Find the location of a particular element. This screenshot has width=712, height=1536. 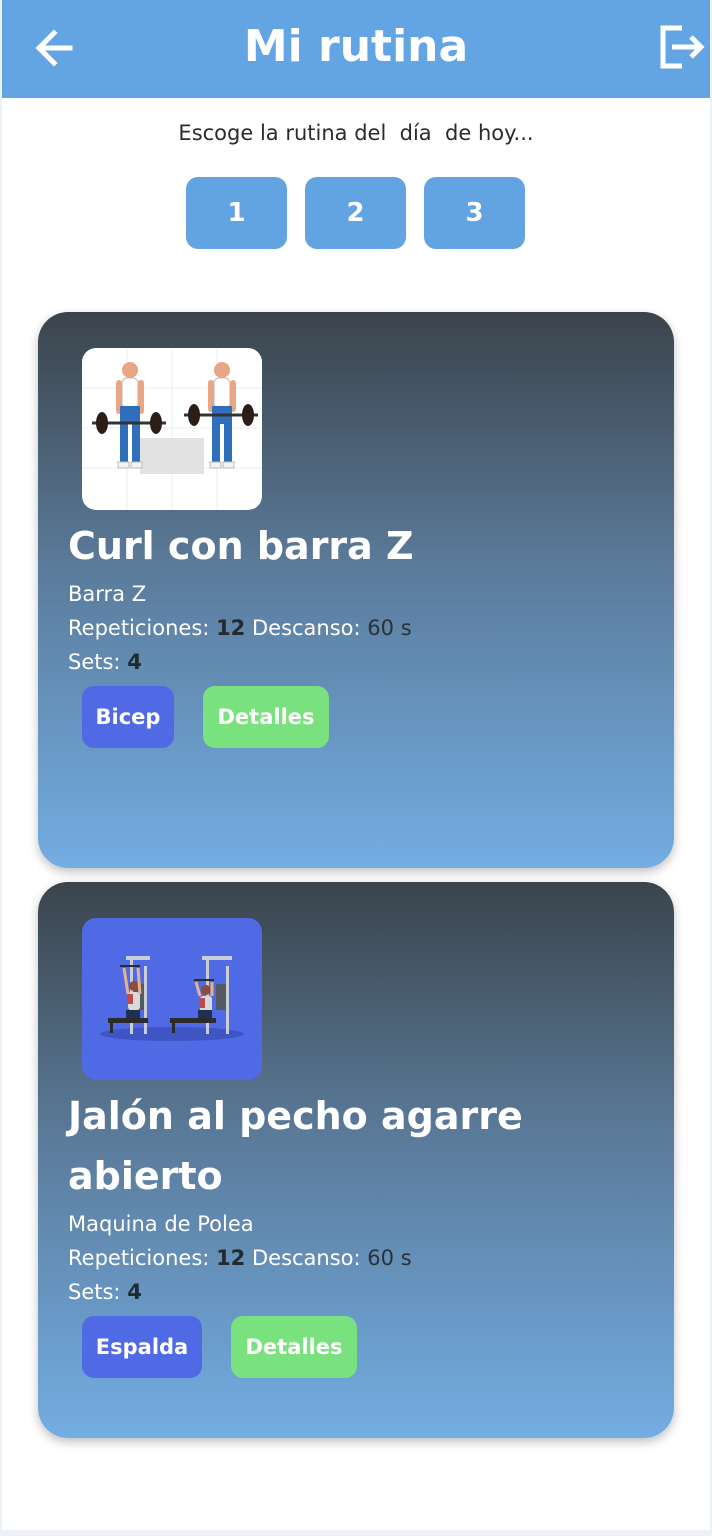

exercise-title: Jalón al pecho agarre abierto is located at coordinates (295, 1146).